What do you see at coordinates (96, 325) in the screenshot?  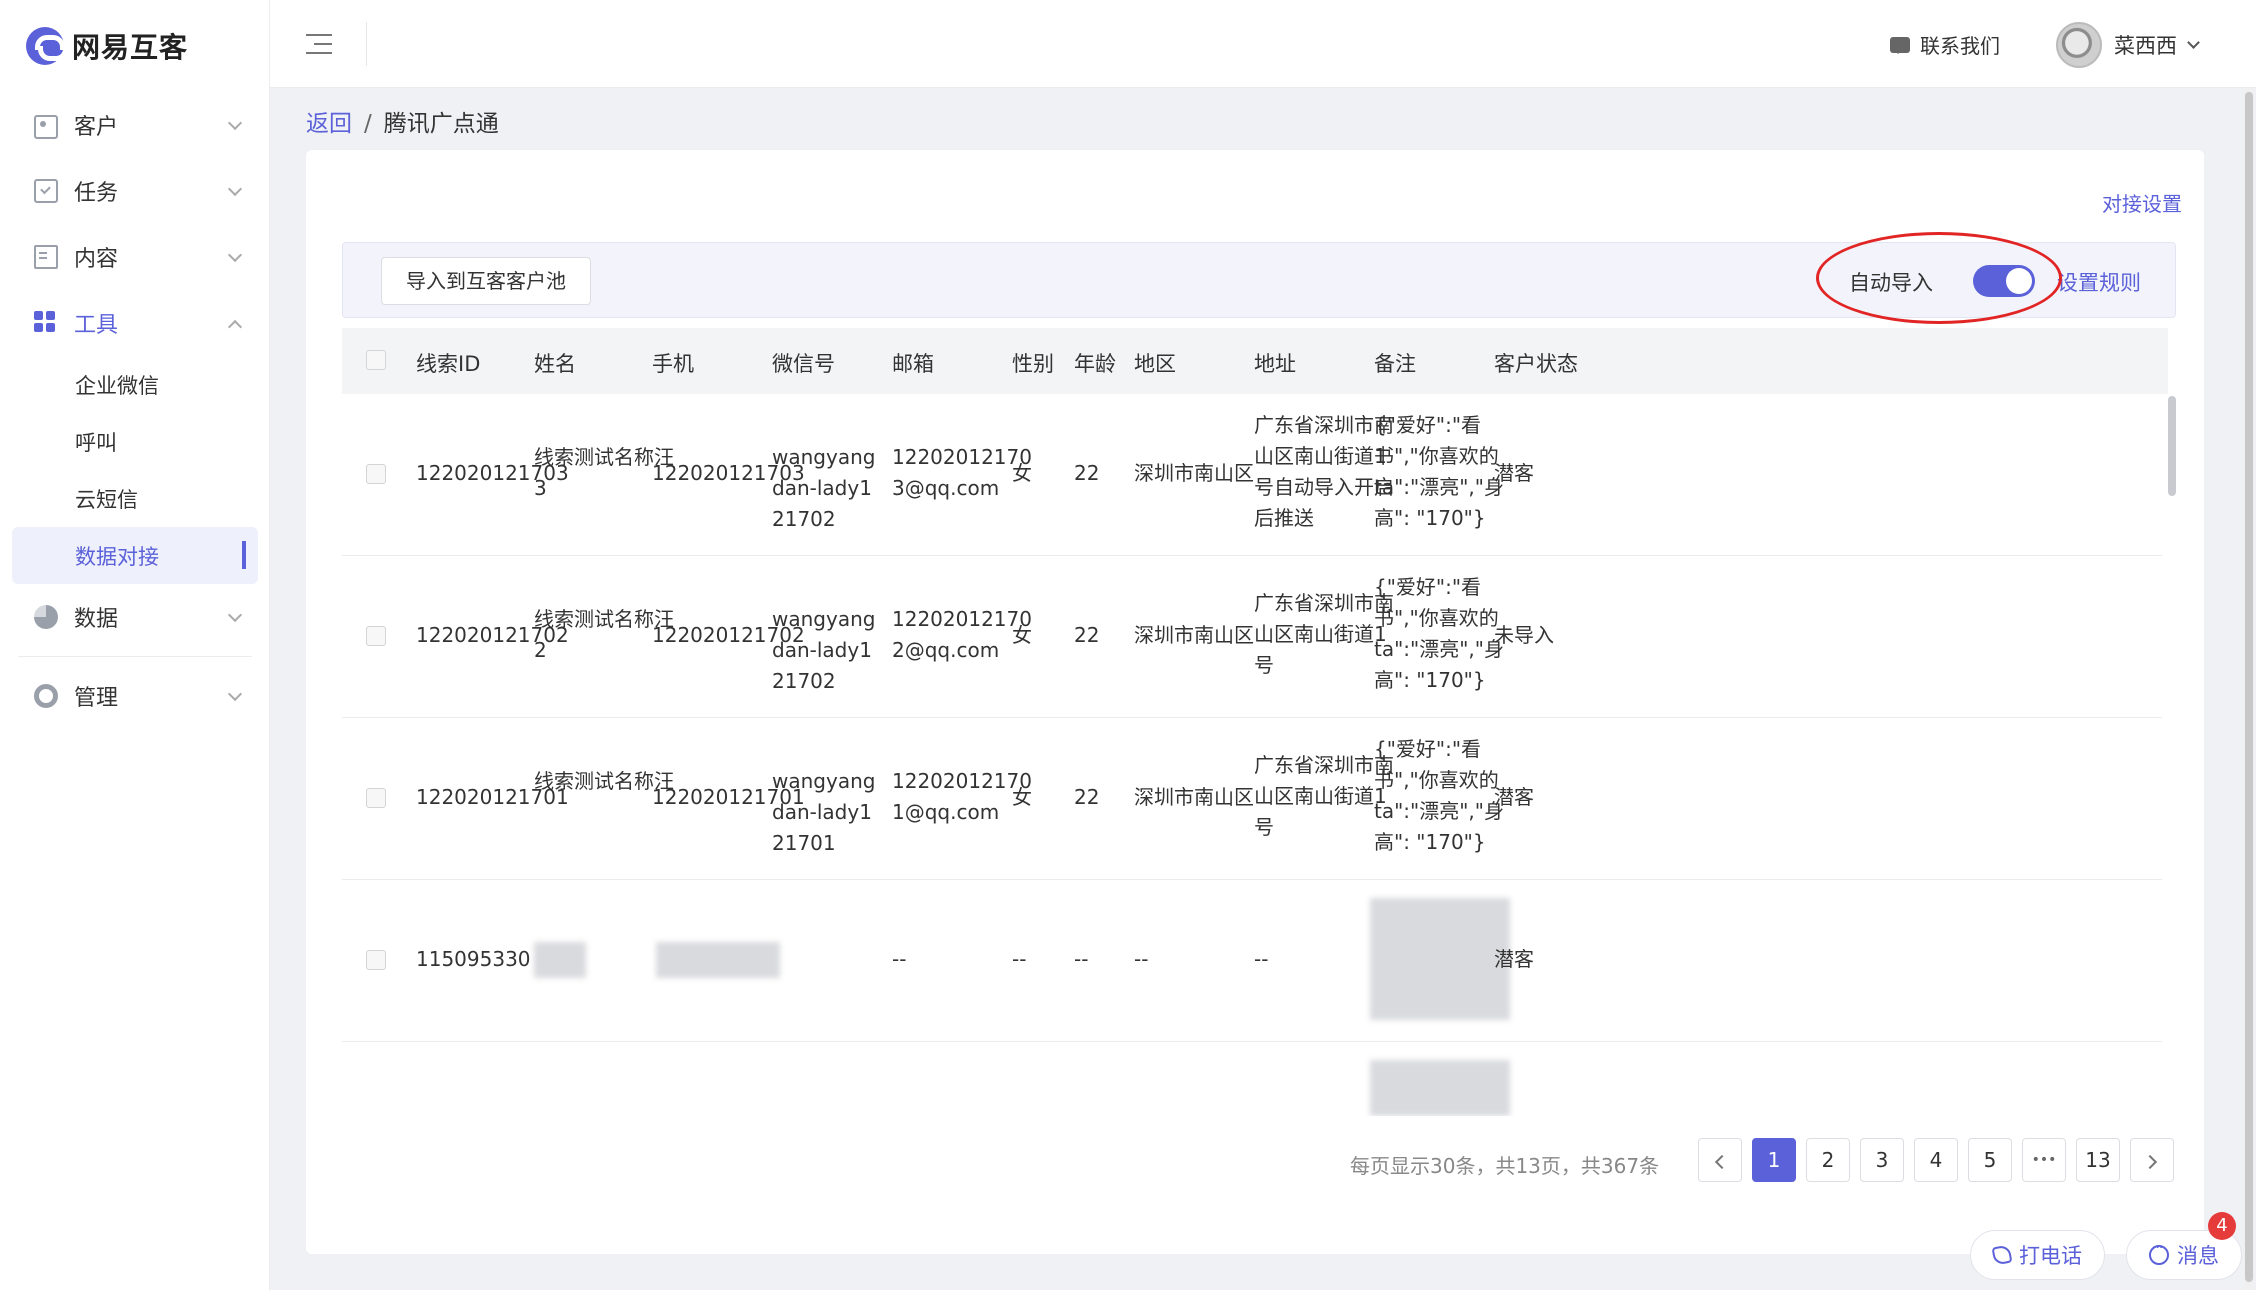 I see `sidebar-item-label: 工具` at bounding box center [96, 325].